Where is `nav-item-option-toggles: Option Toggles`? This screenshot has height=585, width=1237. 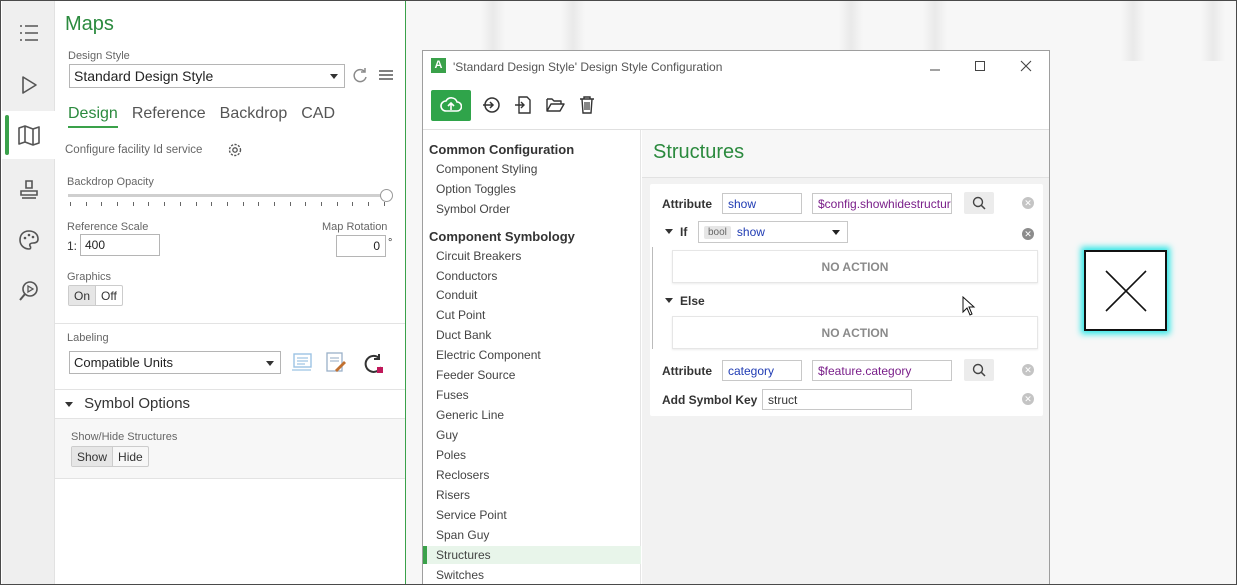
nav-item-option-toggles: Option Toggles is located at coordinates (532, 189).